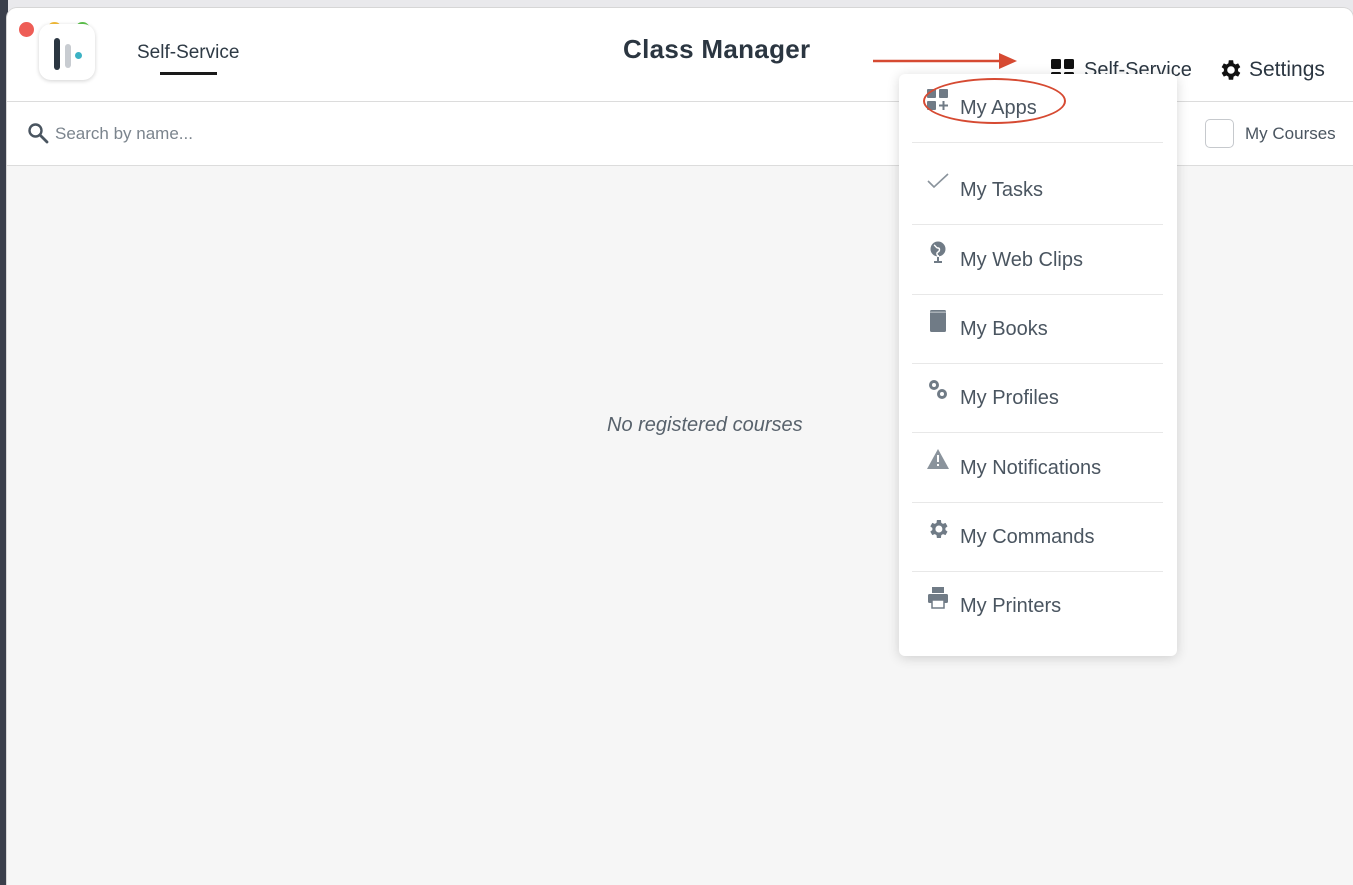 The width and height of the screenshot is (1353, 885). What do you see at coordinates (1027, 537) in the screenshot?
I see `menu-item-label: My Commands` at bounding box center [1027, 537].